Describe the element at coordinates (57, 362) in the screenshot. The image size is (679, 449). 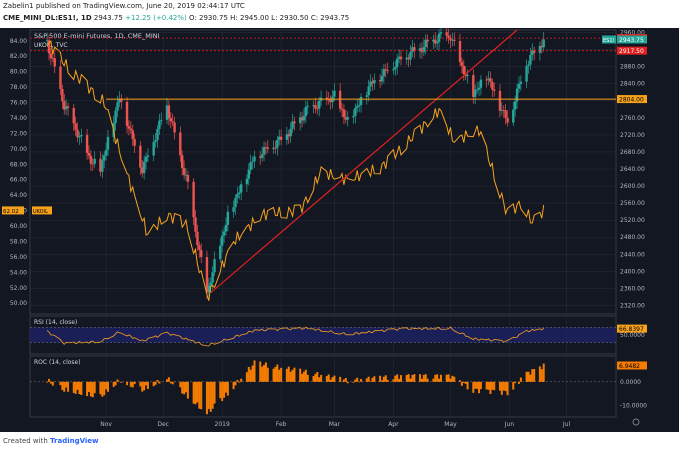
I see `roc-title: ROC (14, close)` at that location.